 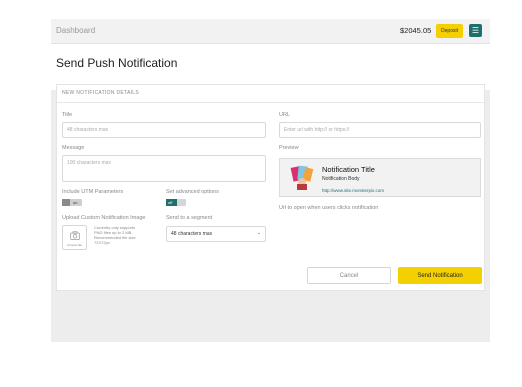 I want to click on segment-value: 48 characters max, so click(x=192, y=234).